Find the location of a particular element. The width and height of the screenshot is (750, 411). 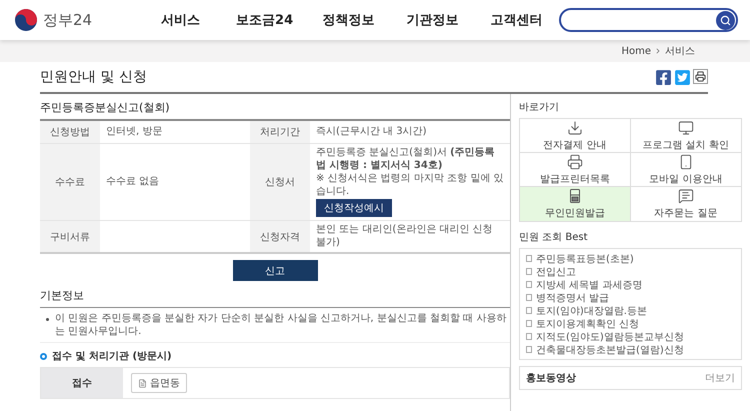

quick-link: 무인민원발급 is located at coordinates (575, 204).